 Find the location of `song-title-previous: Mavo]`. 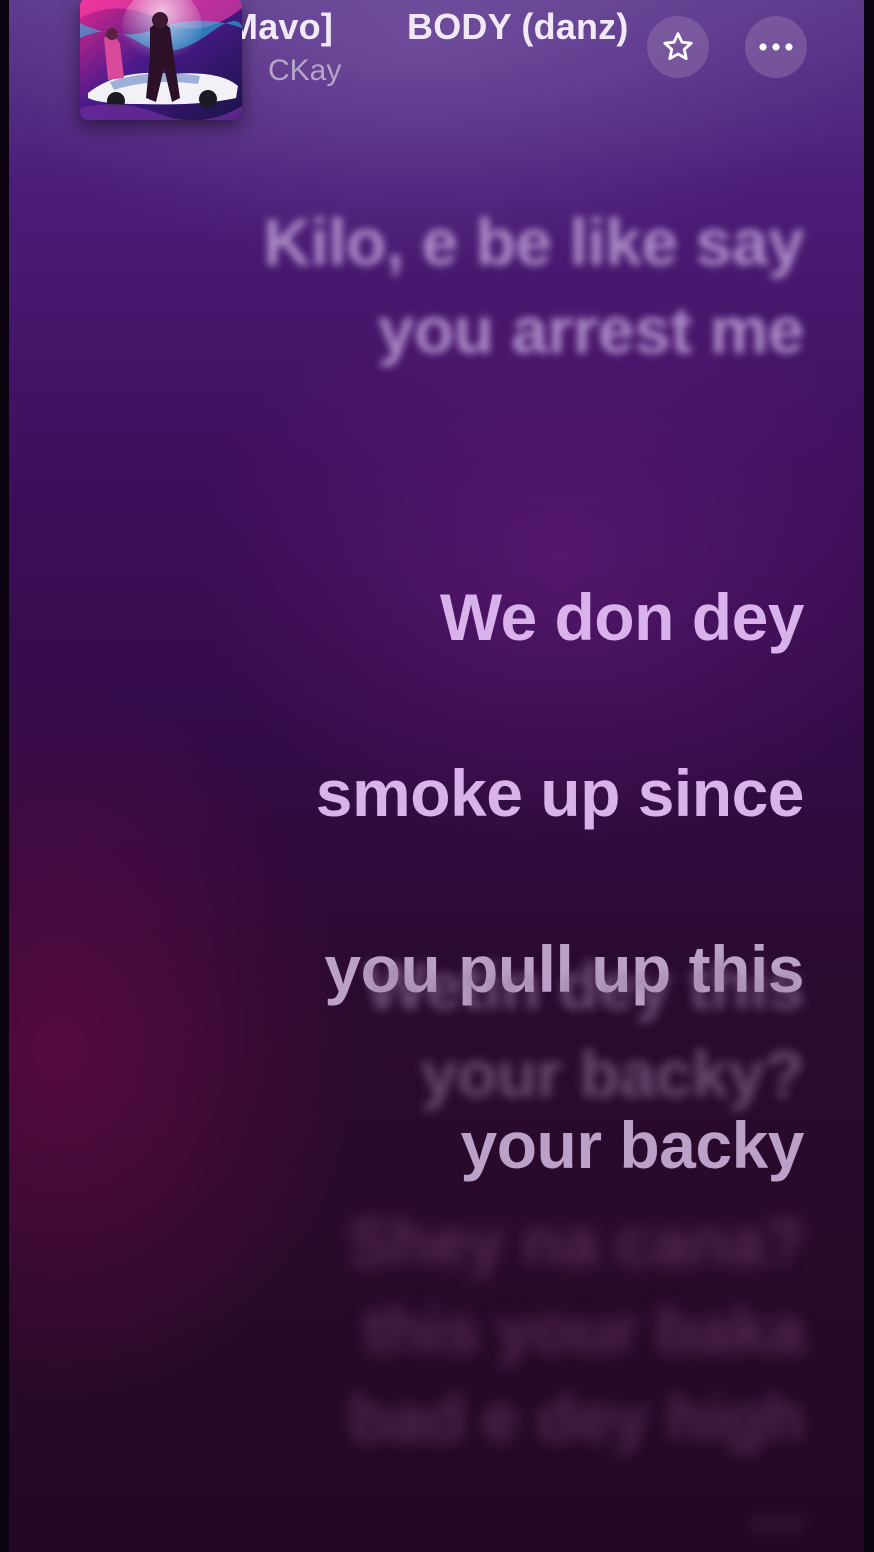

song-title-previous: Mavo] is located at coordinates (288, 26).